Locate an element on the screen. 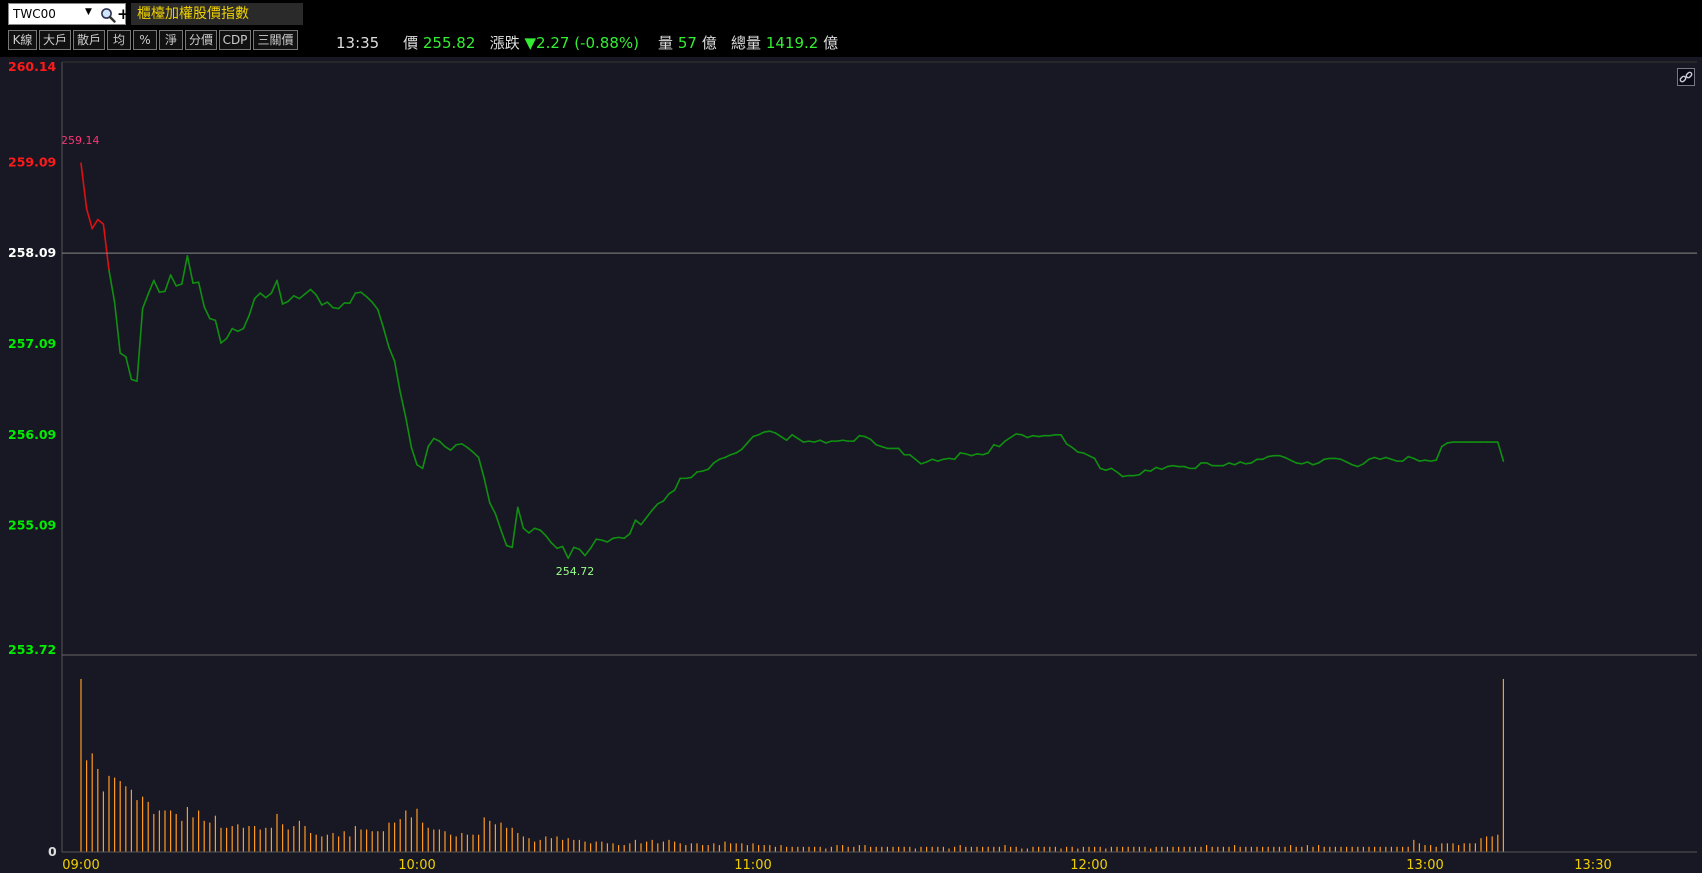 The image size is (1702, 873). search-icon is located at coordinates (108, 15).